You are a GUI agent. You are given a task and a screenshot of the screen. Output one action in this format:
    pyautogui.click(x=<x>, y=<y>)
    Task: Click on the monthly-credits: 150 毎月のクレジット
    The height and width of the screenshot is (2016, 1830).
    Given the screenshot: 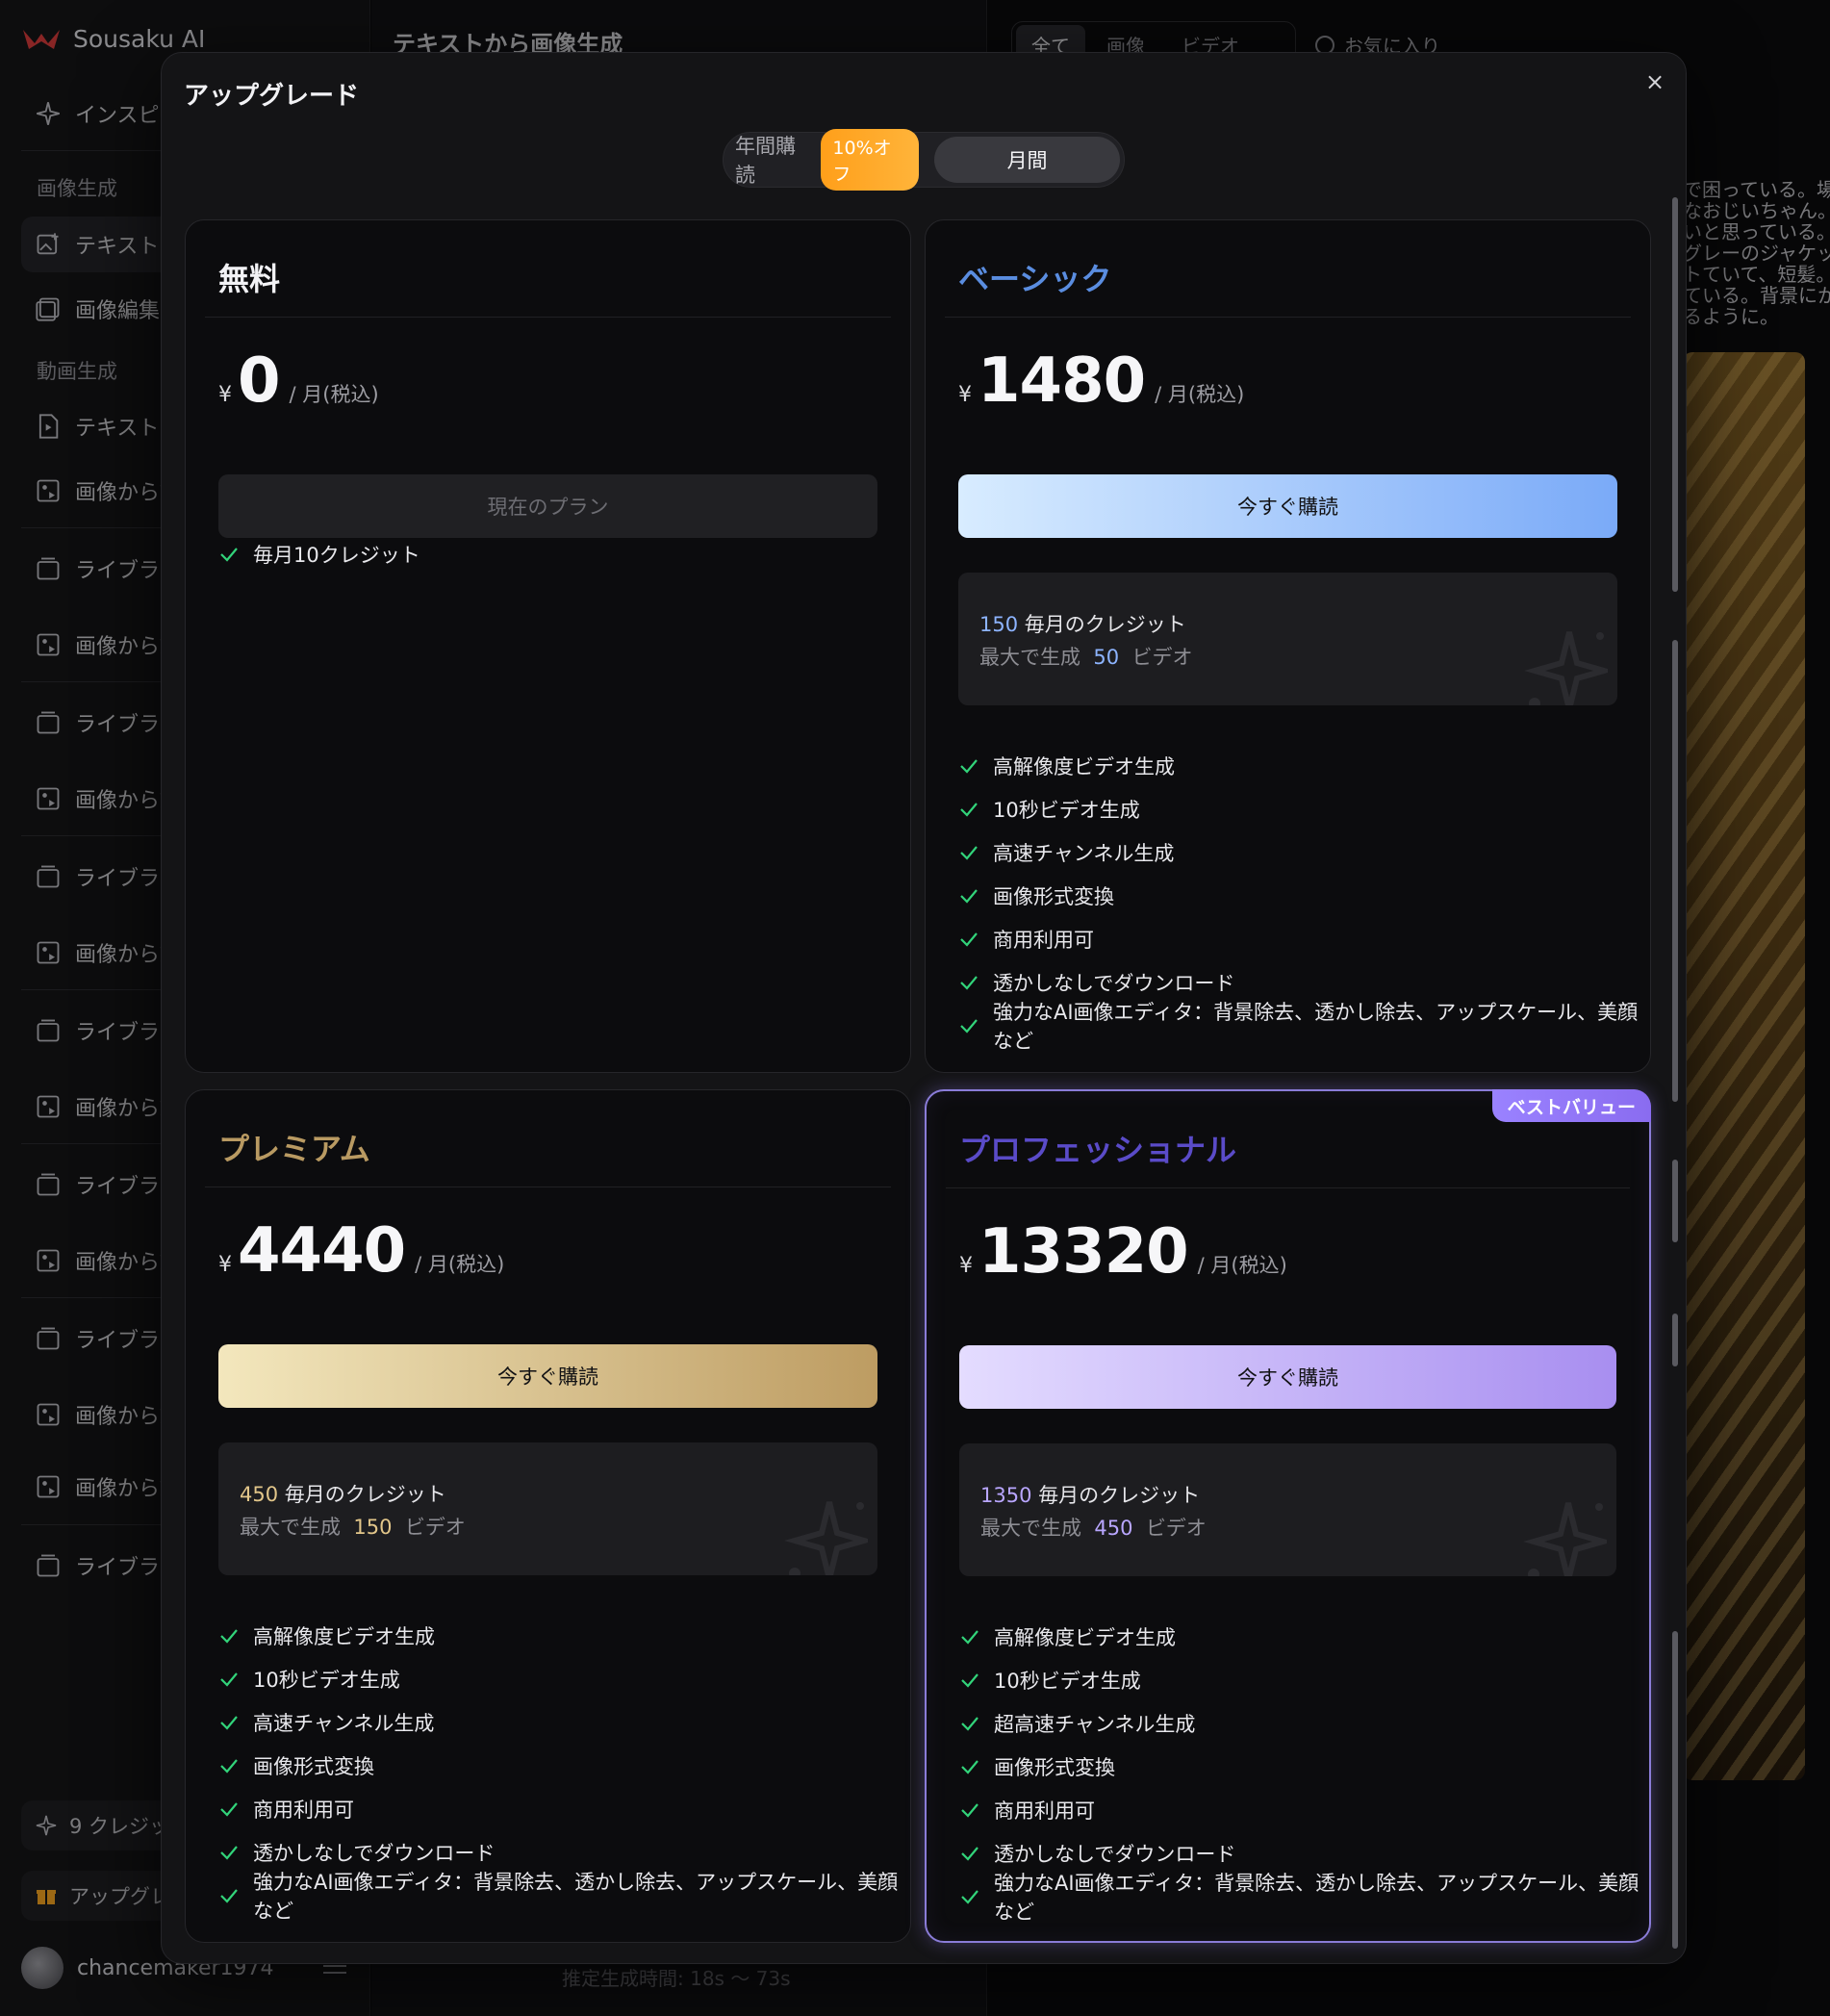 What is the action you would take?
    pyautogui.click(x=1082, y=624)
    